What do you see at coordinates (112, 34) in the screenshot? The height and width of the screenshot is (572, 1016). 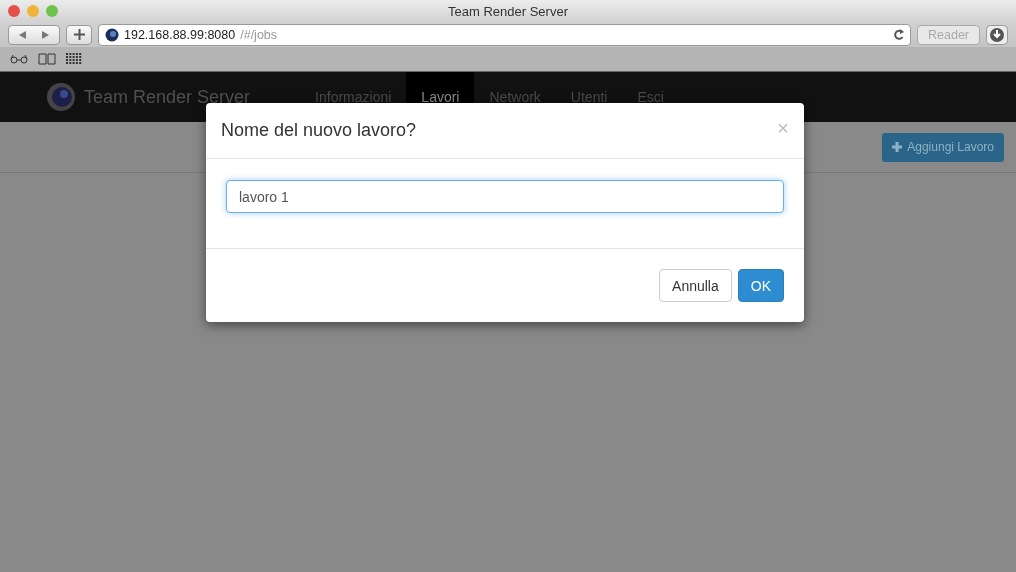 I see `globe-icon` at bounding box center [112, 34].